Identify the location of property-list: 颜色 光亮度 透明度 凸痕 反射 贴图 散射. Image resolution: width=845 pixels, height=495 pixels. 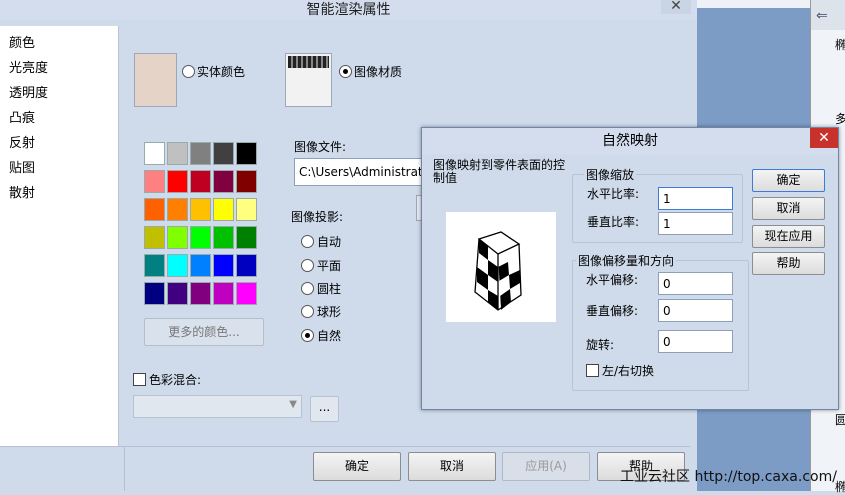
(59, 236).